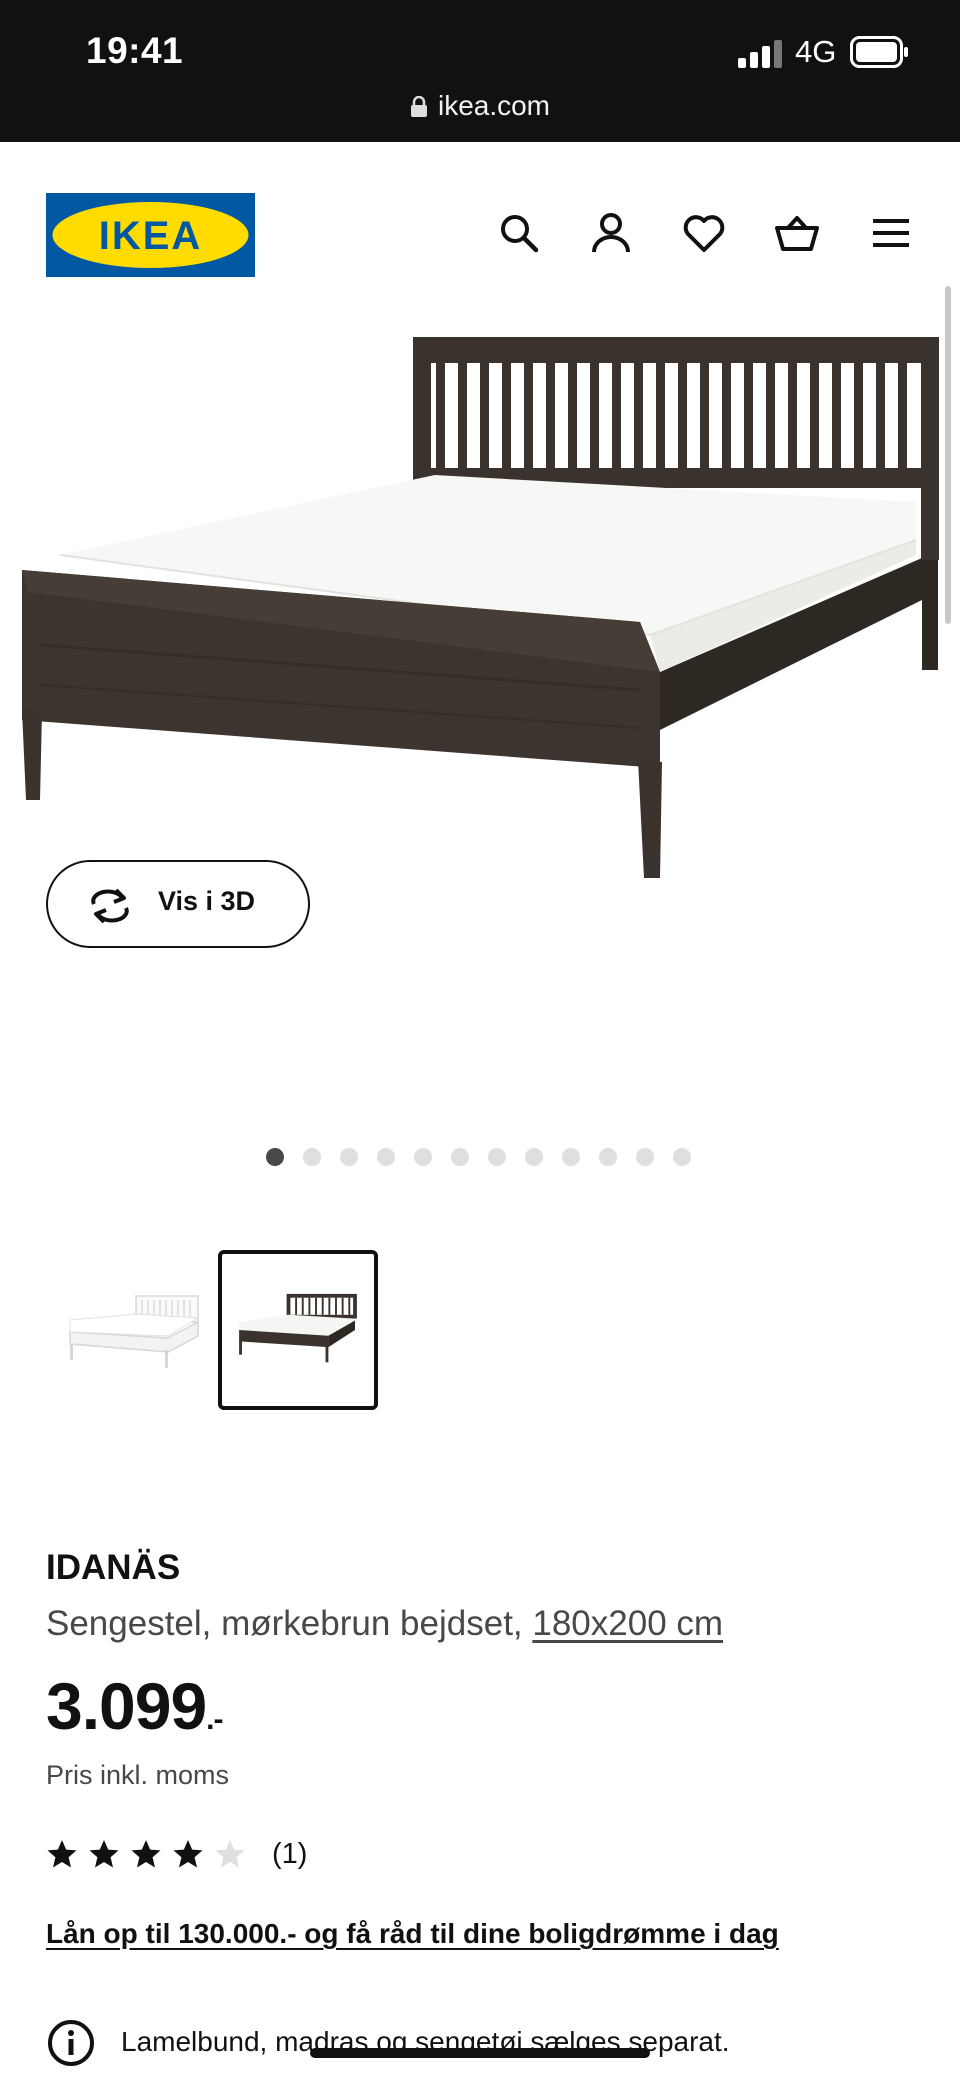  I want to click on logo-text: IKEA, so click(151, 236).